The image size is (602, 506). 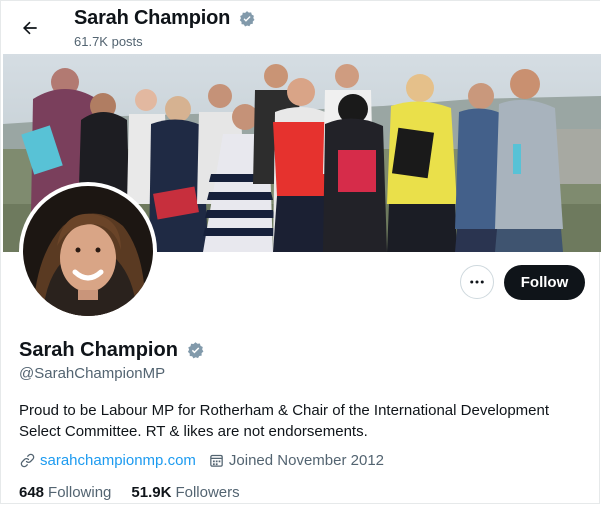 What do you see at coordinates (207, 492) in the screenshot?
I see `followers-label: Followers` at bounding box center [207, 492].